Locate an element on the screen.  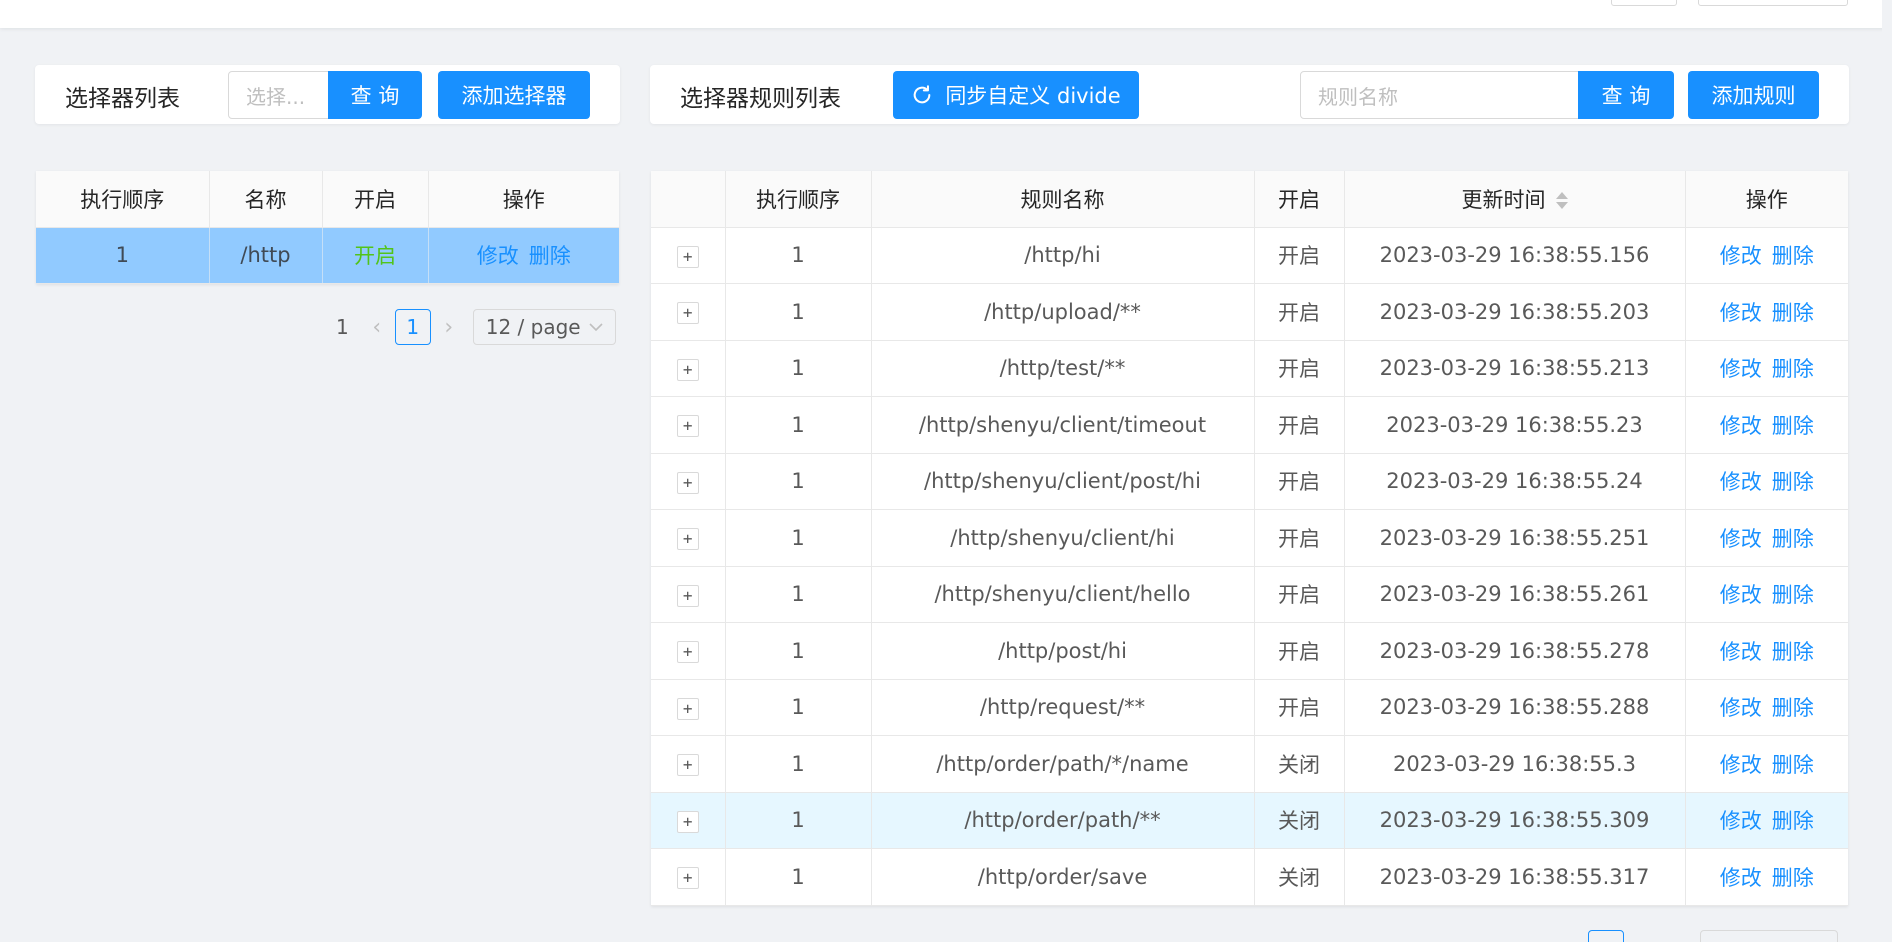
page-number-current: 1 is located at coordinates (412, 327).